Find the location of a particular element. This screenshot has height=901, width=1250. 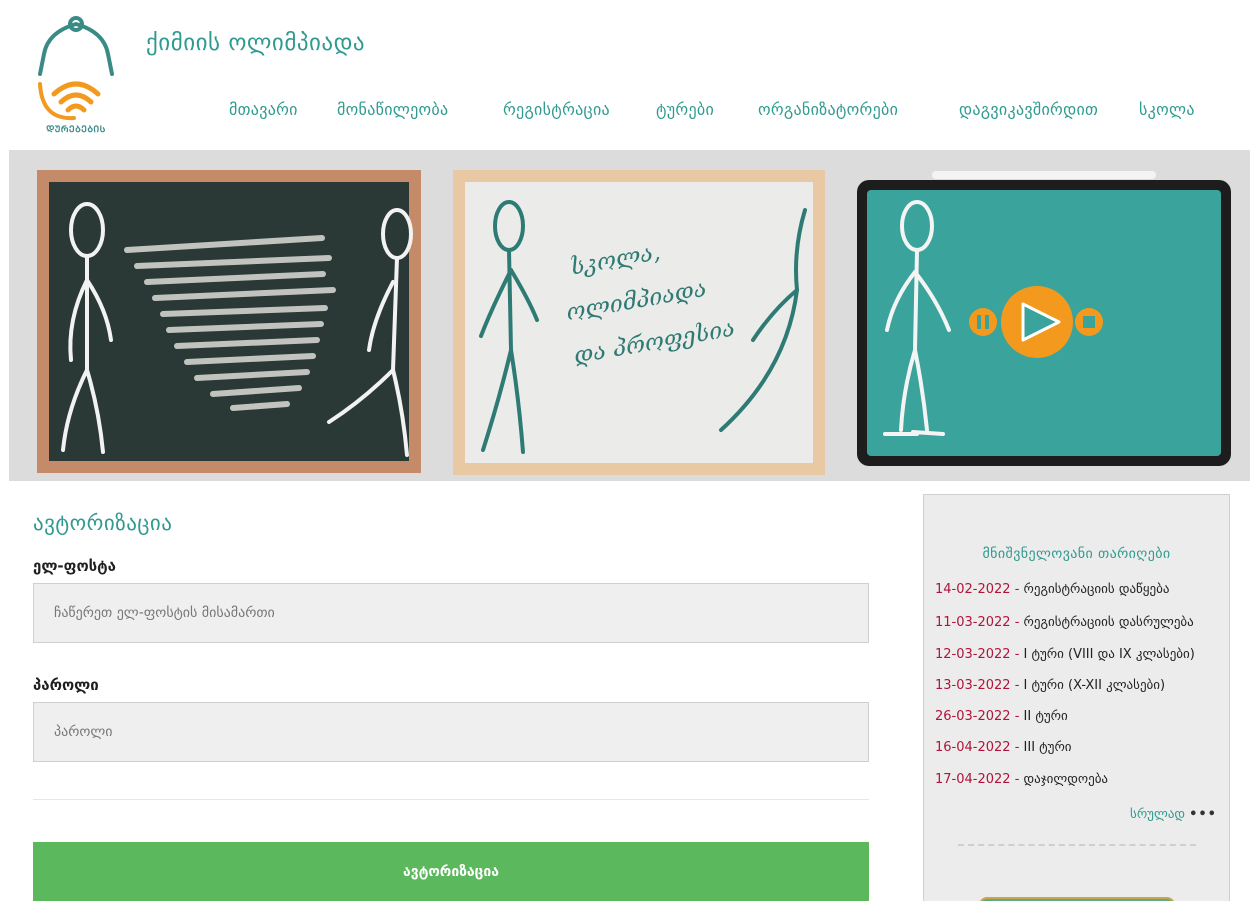

auth-title: ავტორიზაცია is located at coordinates (103, 523).